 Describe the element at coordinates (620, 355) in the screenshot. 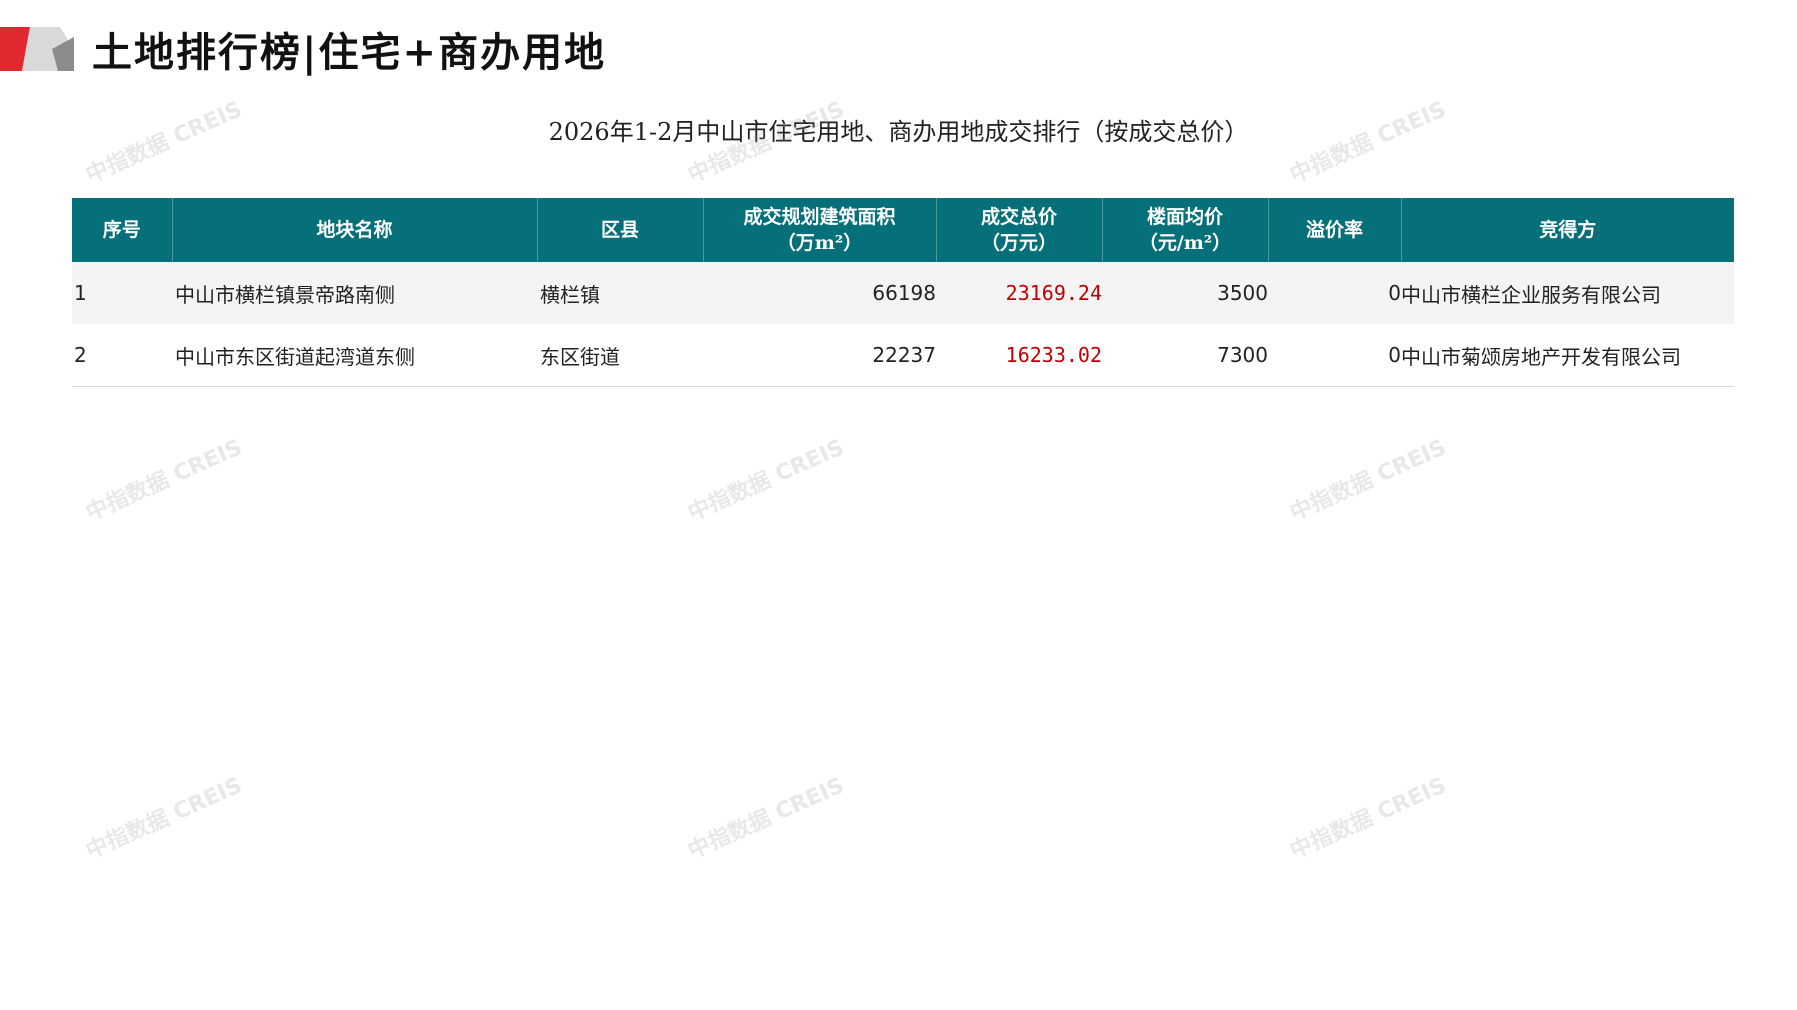

I see `cell-county: 东区街道` at that location.